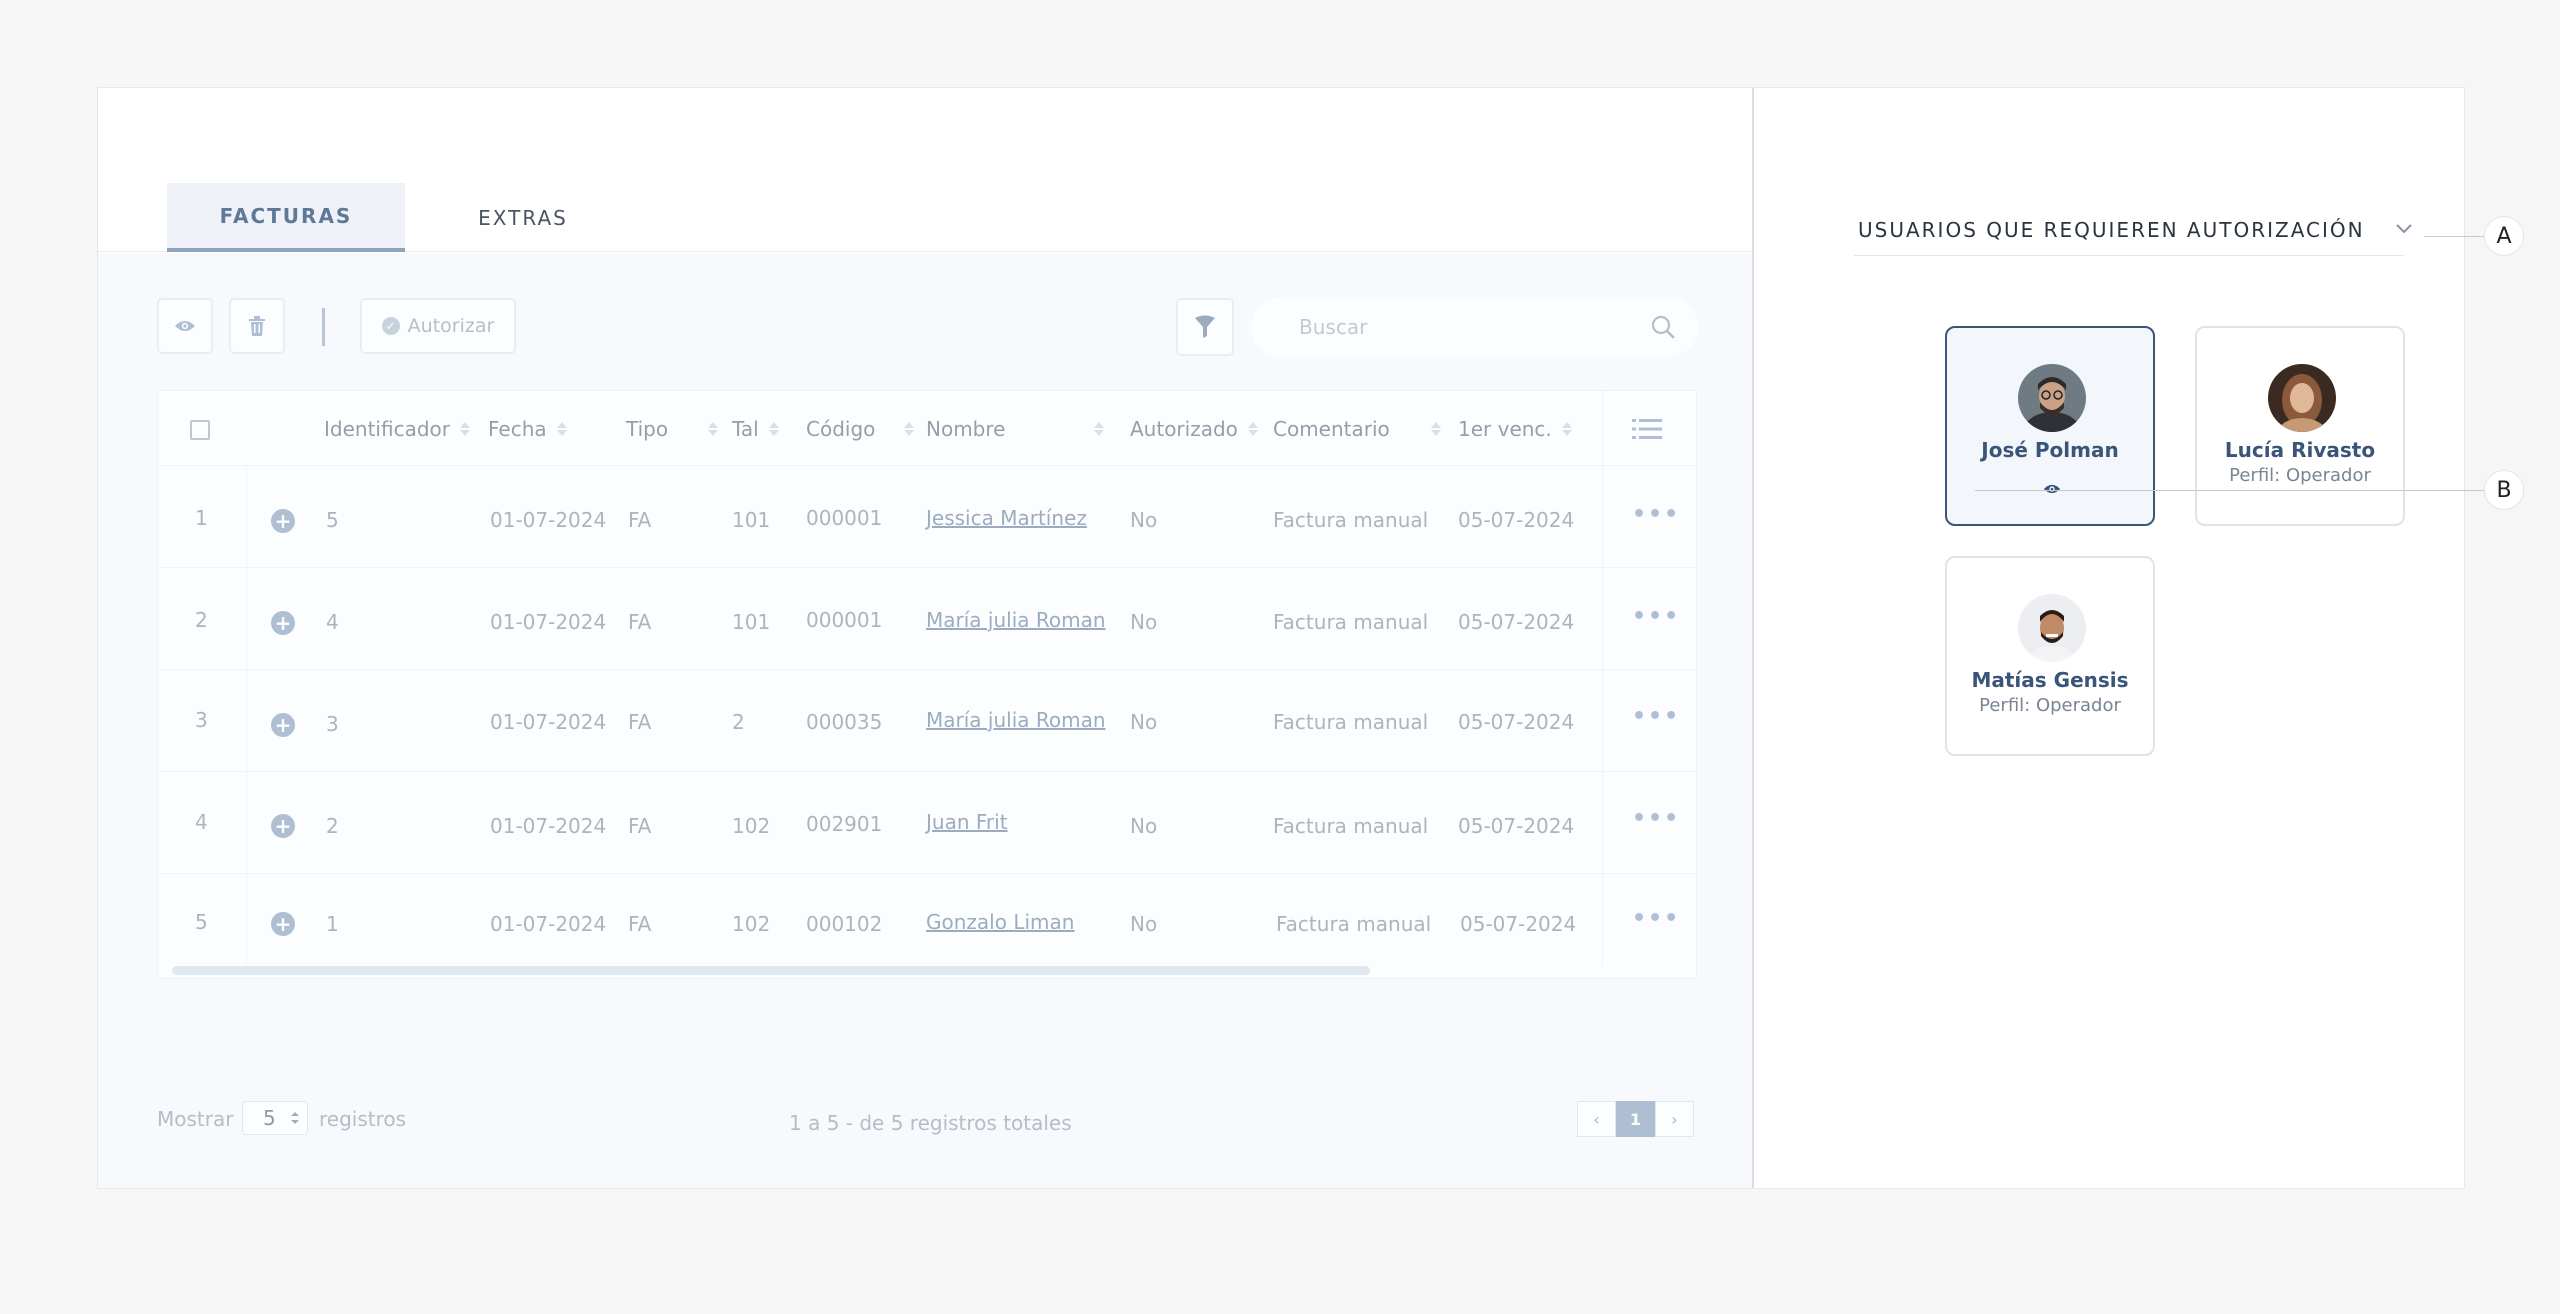  I want to click on check-circle-icon: ✓, so click(390, 326).